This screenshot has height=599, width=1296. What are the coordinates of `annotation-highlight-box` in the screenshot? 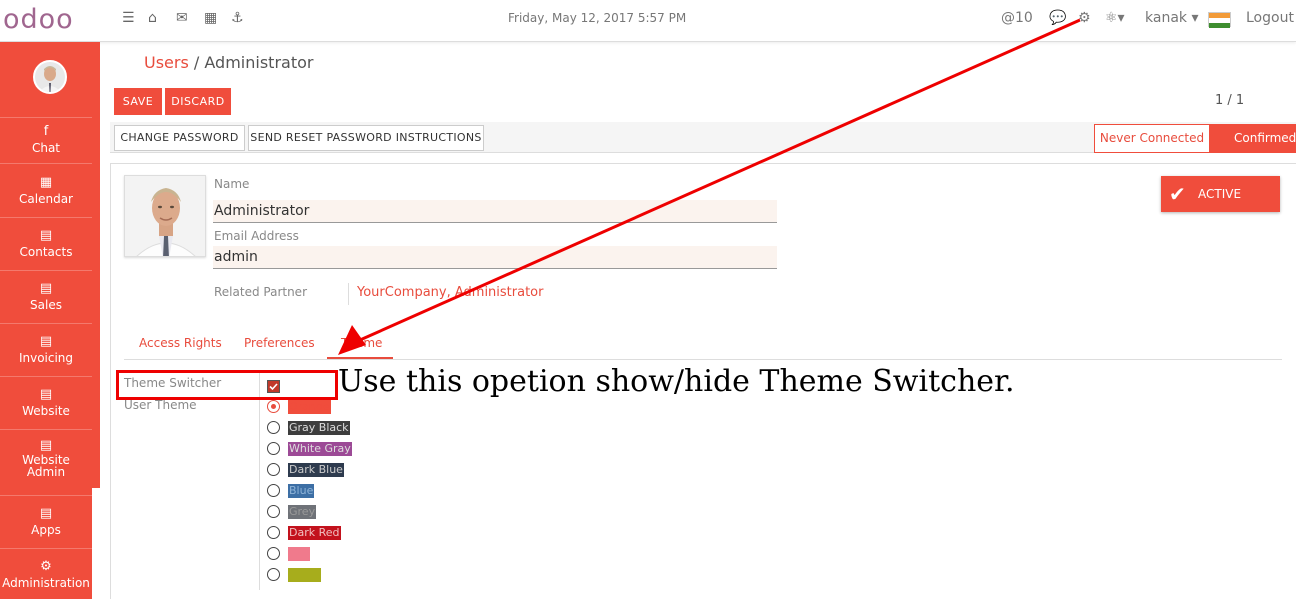 It's located at (227, 385).